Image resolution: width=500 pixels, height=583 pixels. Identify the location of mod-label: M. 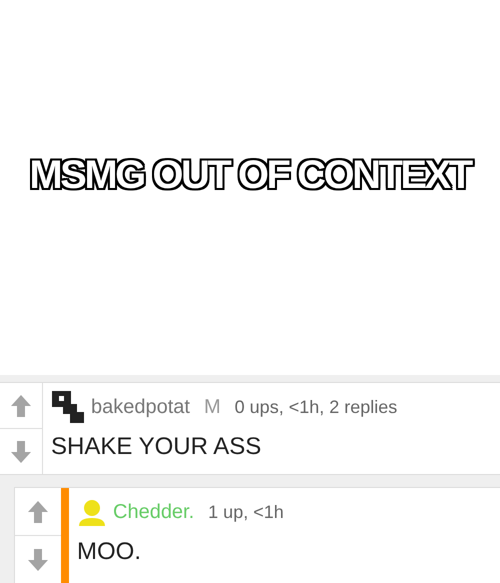
(212, 407).